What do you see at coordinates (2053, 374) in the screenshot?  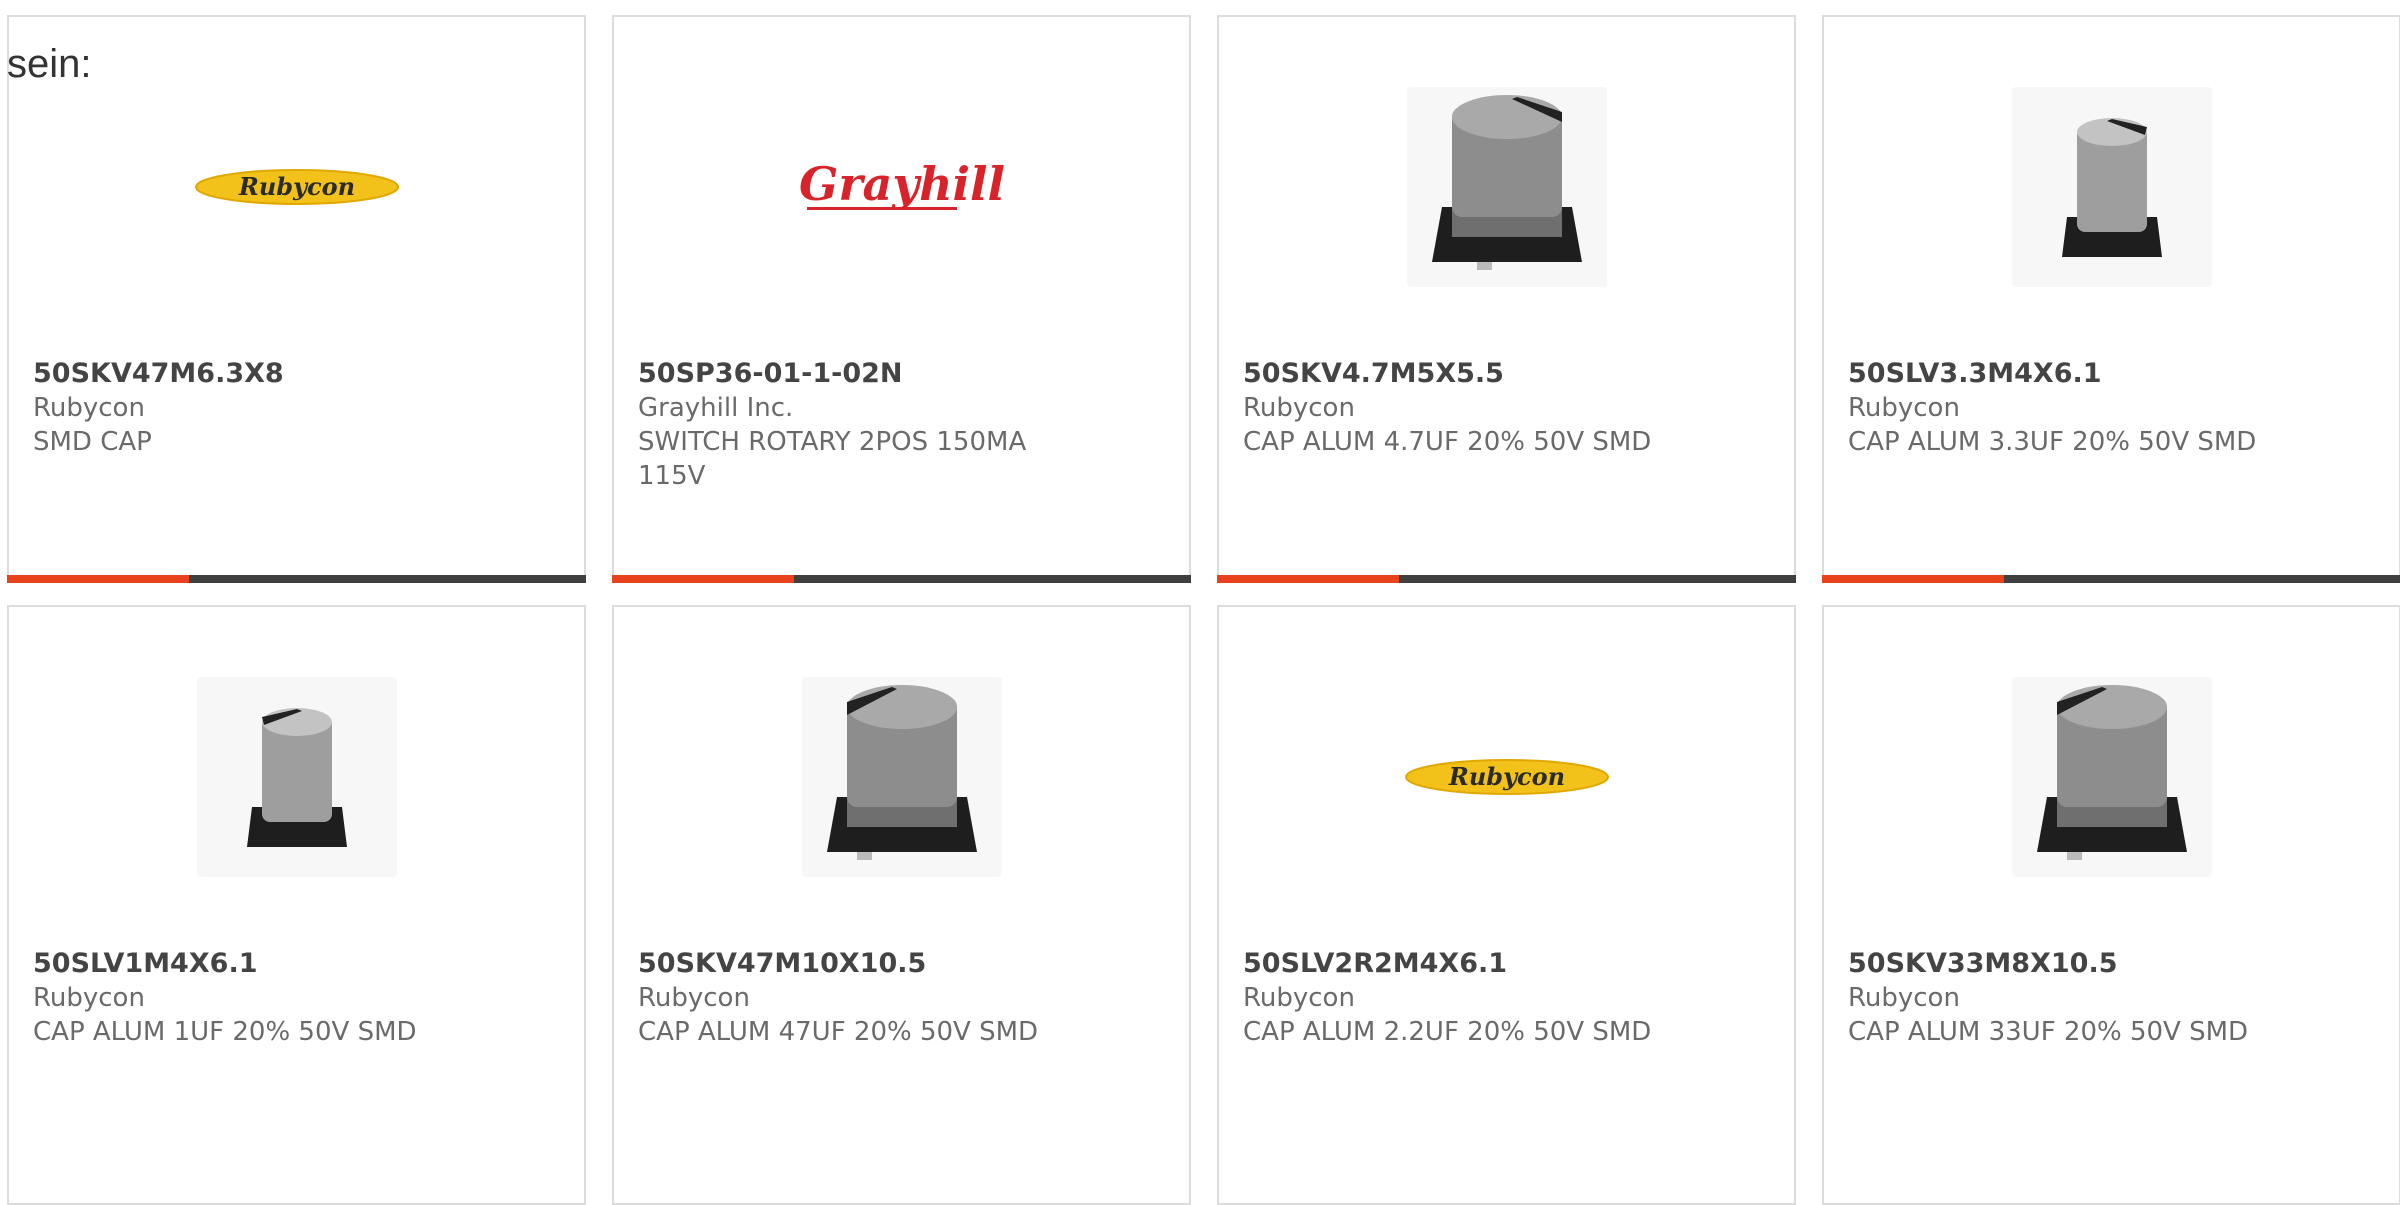 I see `part-number: 50SLV3.3M4X6.1` at bounding box center [2053, 374].